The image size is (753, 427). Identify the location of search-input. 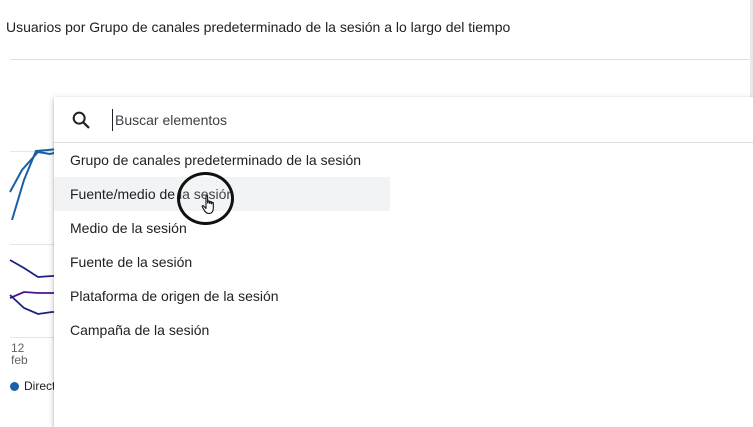
(393, 120).